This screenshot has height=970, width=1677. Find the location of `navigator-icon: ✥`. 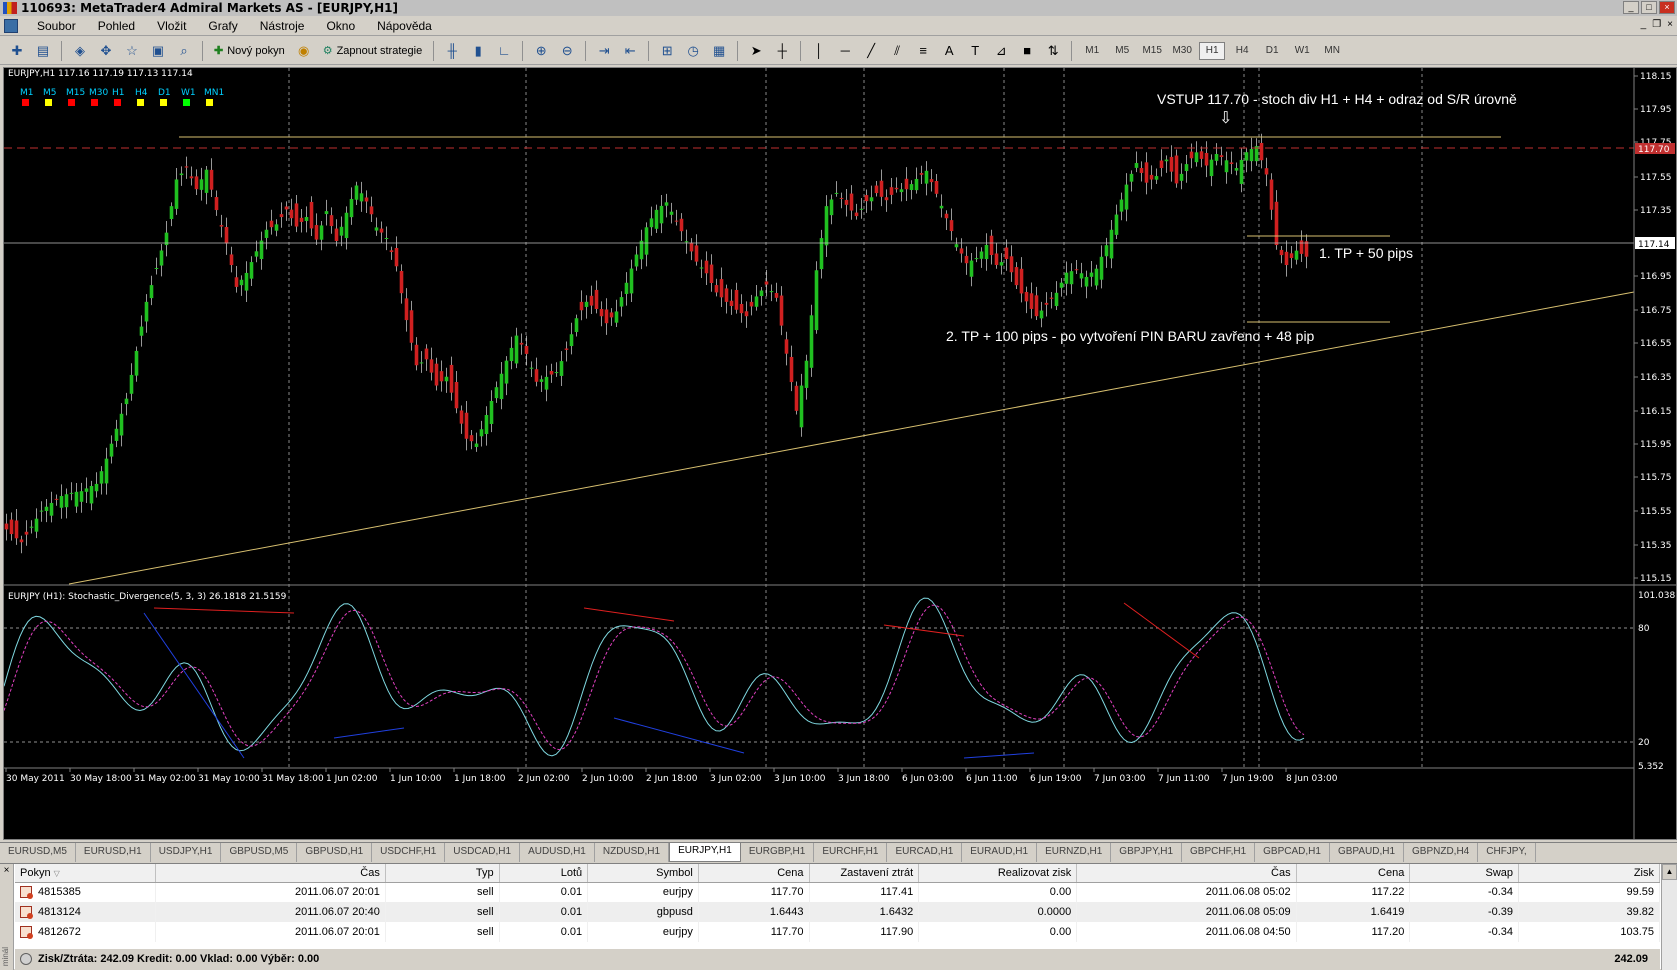

navigator-icon: ✥ is located at coordinates (106, 51).